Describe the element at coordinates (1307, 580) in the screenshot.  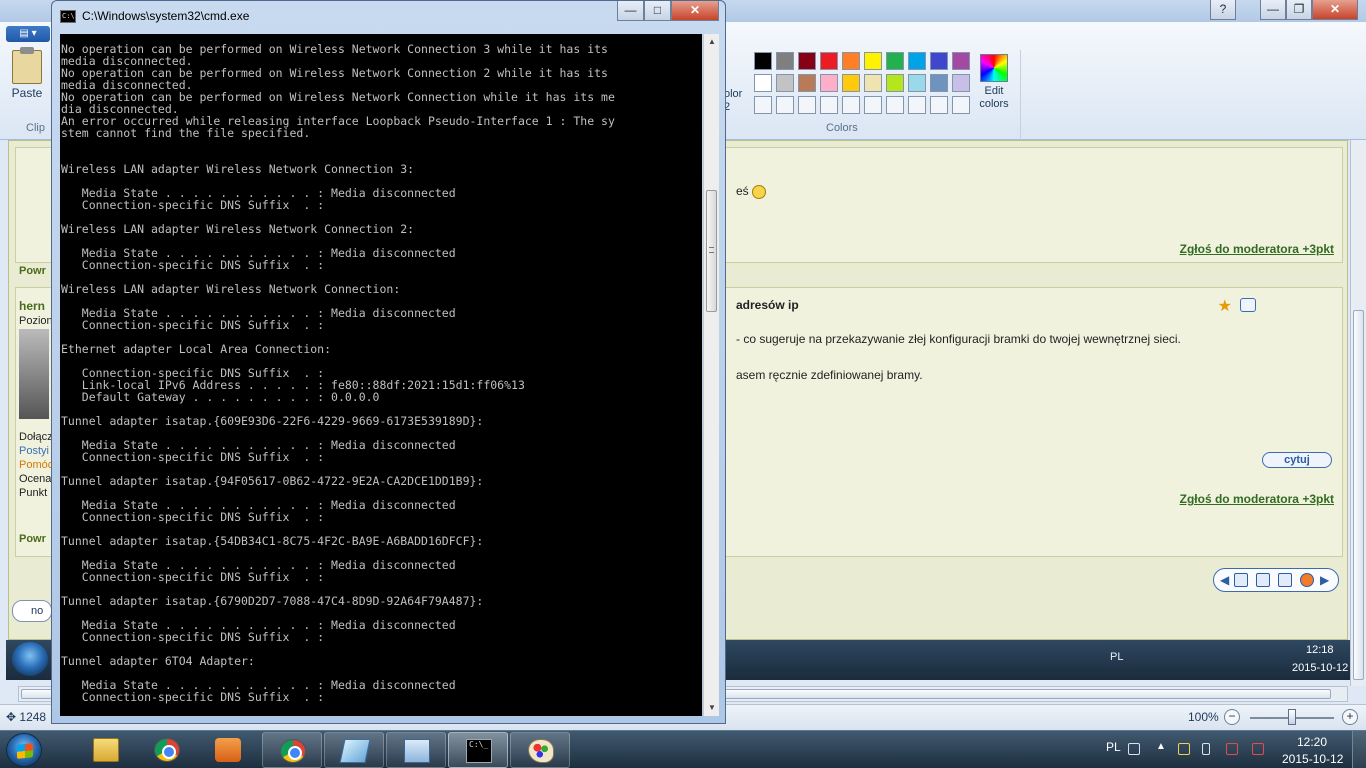
I see `target-icon` at that location.